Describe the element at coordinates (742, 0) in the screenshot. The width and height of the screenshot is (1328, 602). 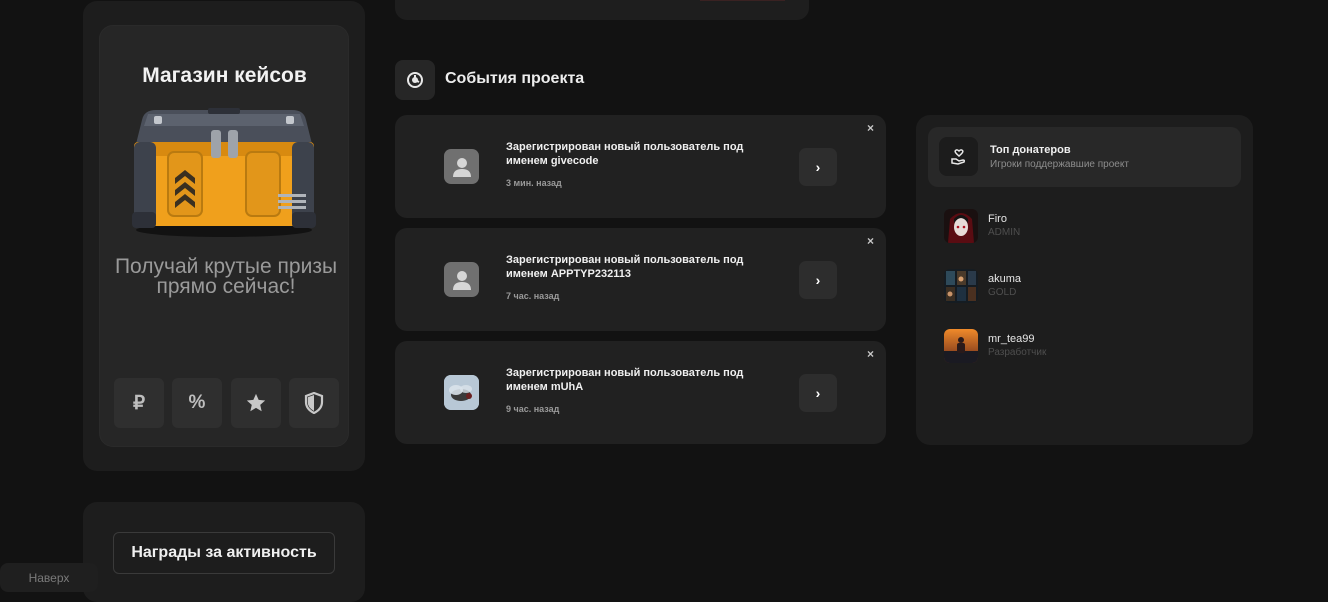
I see `top-card-accent` at that location.